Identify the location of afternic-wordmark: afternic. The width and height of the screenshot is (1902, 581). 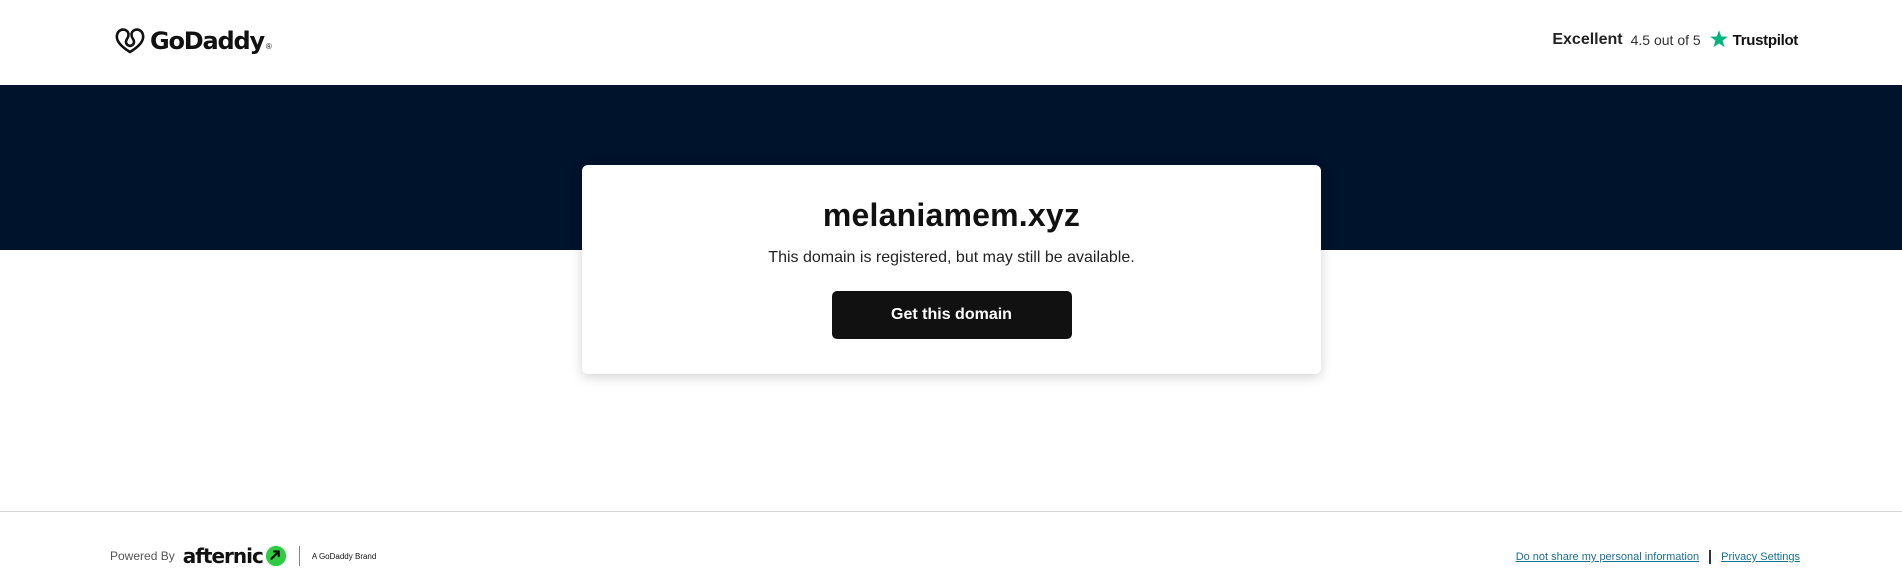
(223, 556).